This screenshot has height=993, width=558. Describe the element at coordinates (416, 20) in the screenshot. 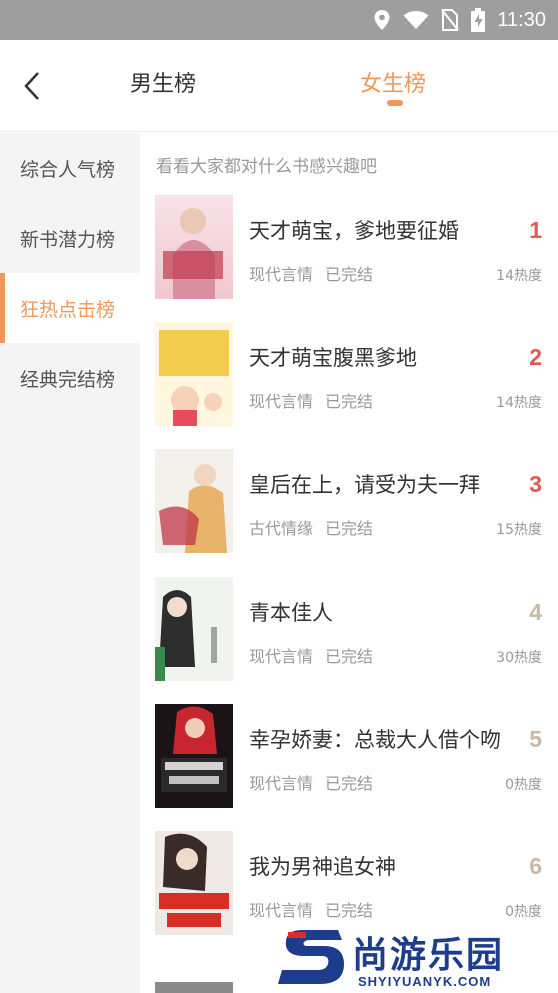

I see `wifi-icon` at that location.